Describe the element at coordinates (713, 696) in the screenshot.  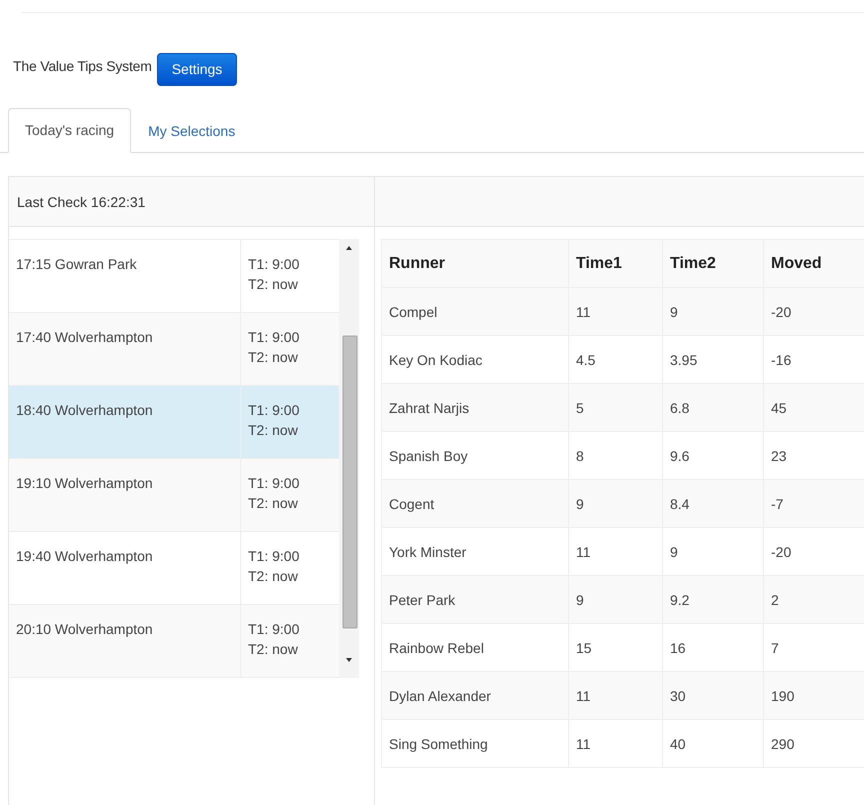
I see `table-cell: 30` at that location.